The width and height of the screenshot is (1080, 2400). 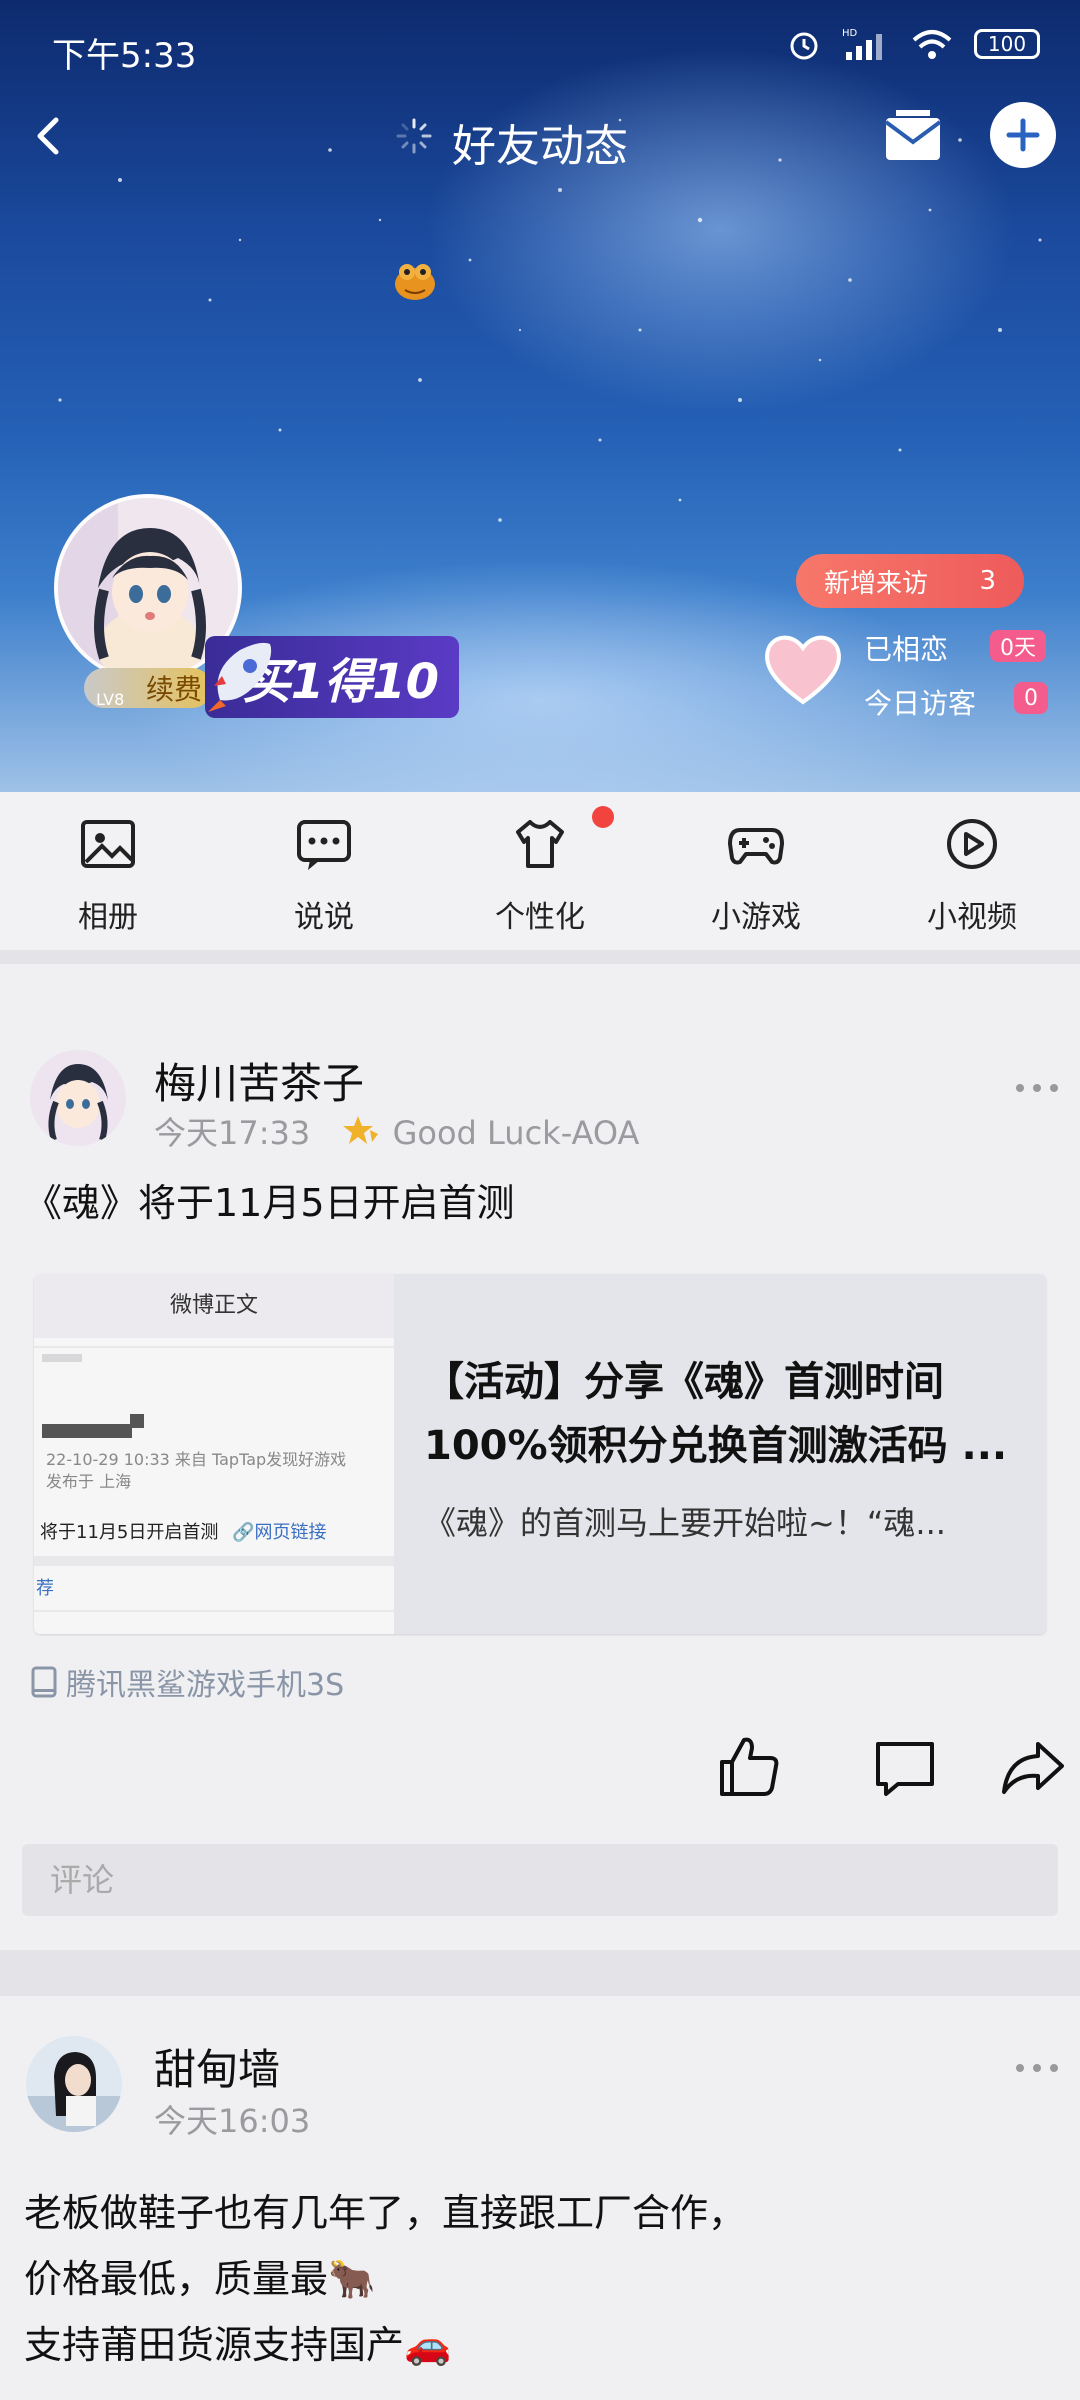 I want to click on thumb-body-text: 将于11月5日开启首测 🔗网页链接, so click(x=183, y=1531).